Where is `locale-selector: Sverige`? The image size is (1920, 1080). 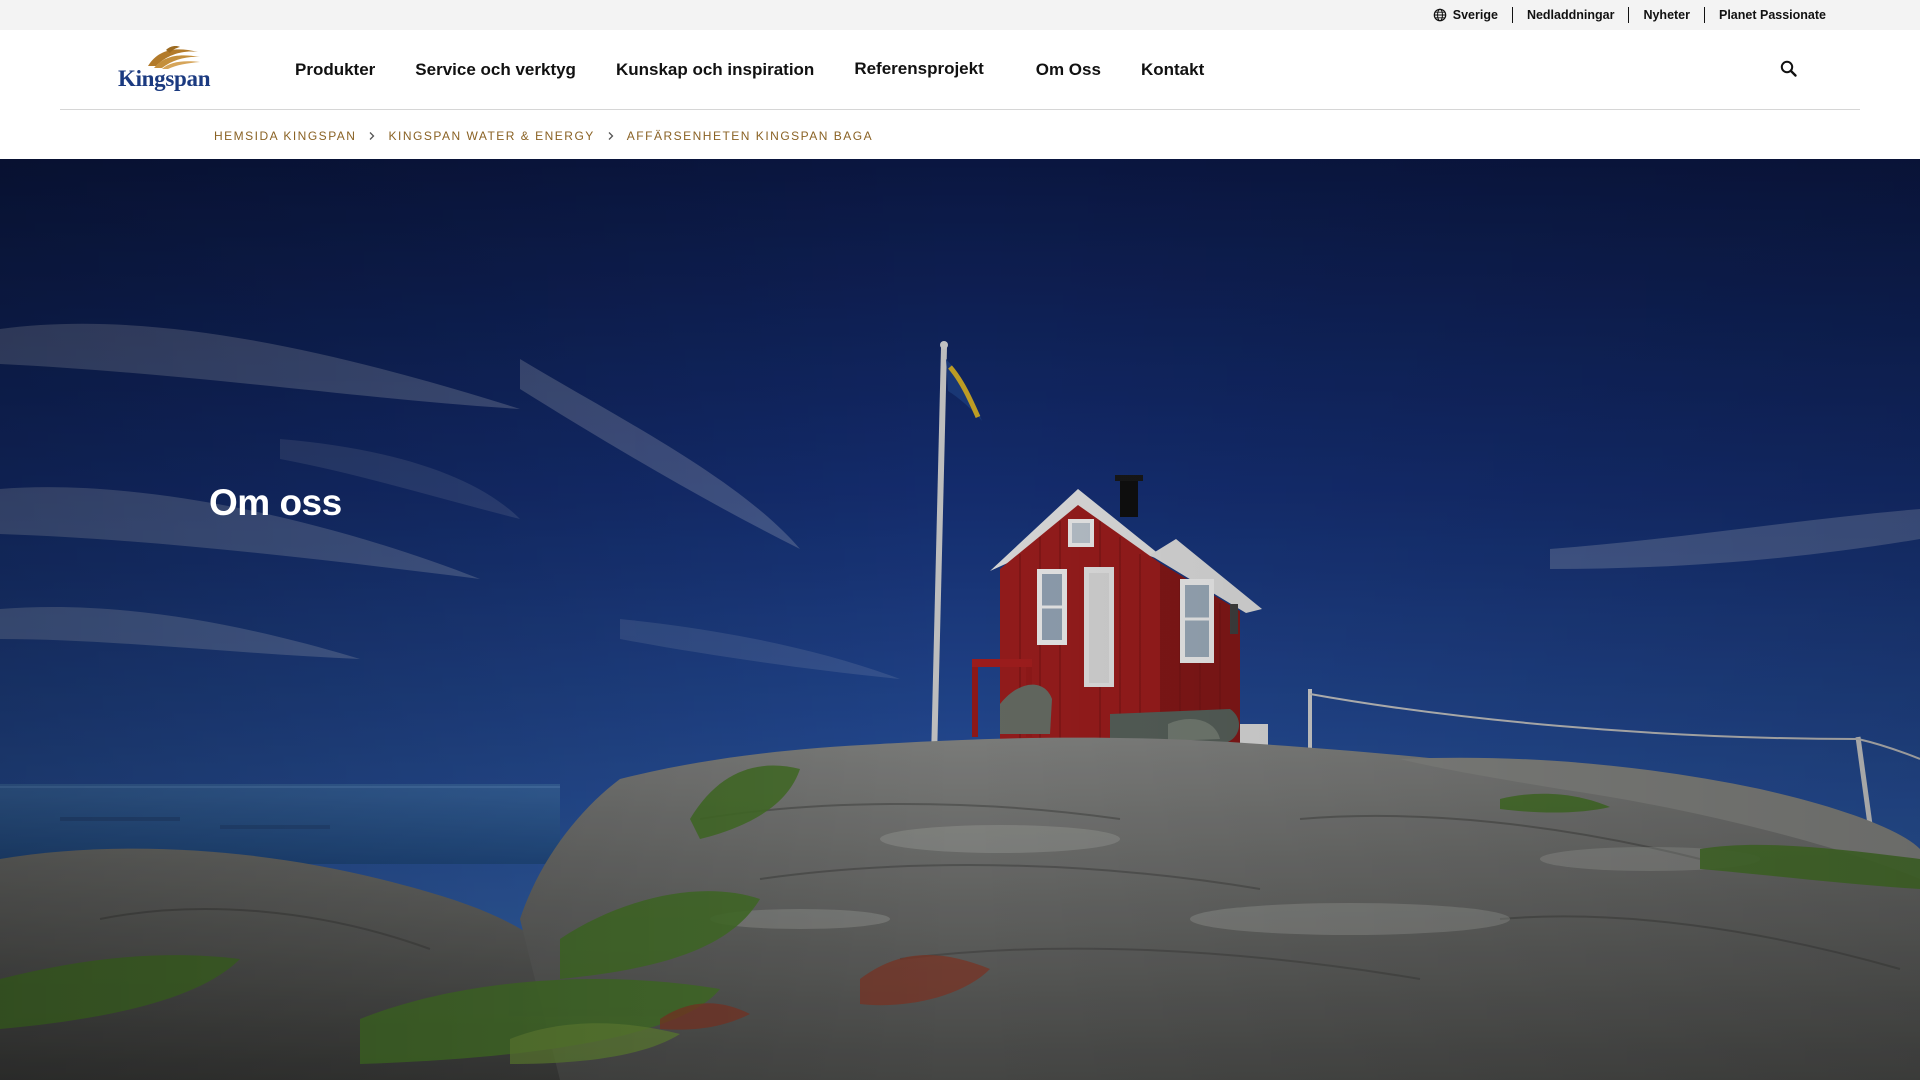 locale-selector: Sverige is located at coordinates (1465, 15).